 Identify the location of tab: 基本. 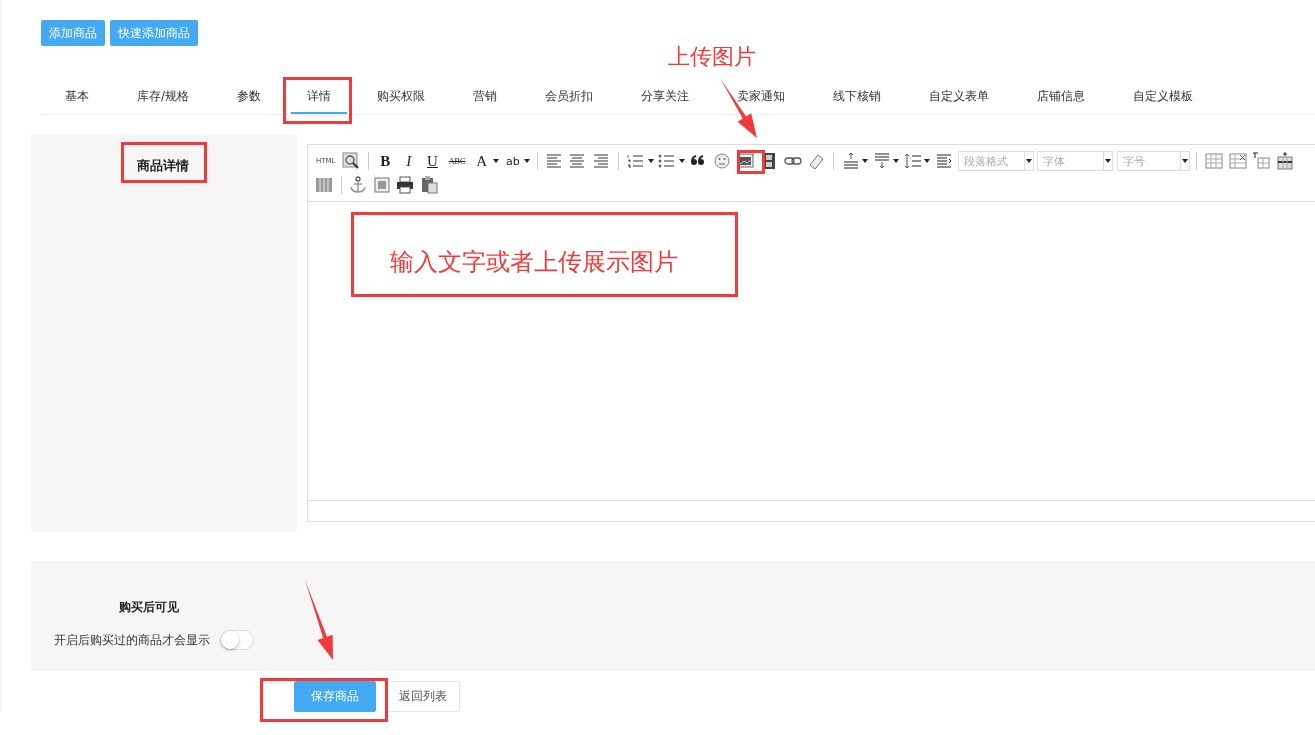
(77, 94).